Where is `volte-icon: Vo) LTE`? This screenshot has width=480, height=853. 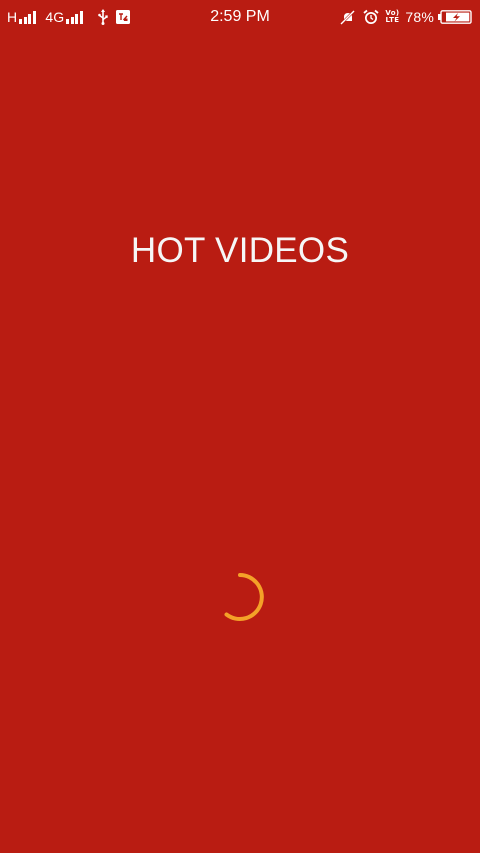
volte-icon: Vo) LTE is located at coordinates (392, 17).